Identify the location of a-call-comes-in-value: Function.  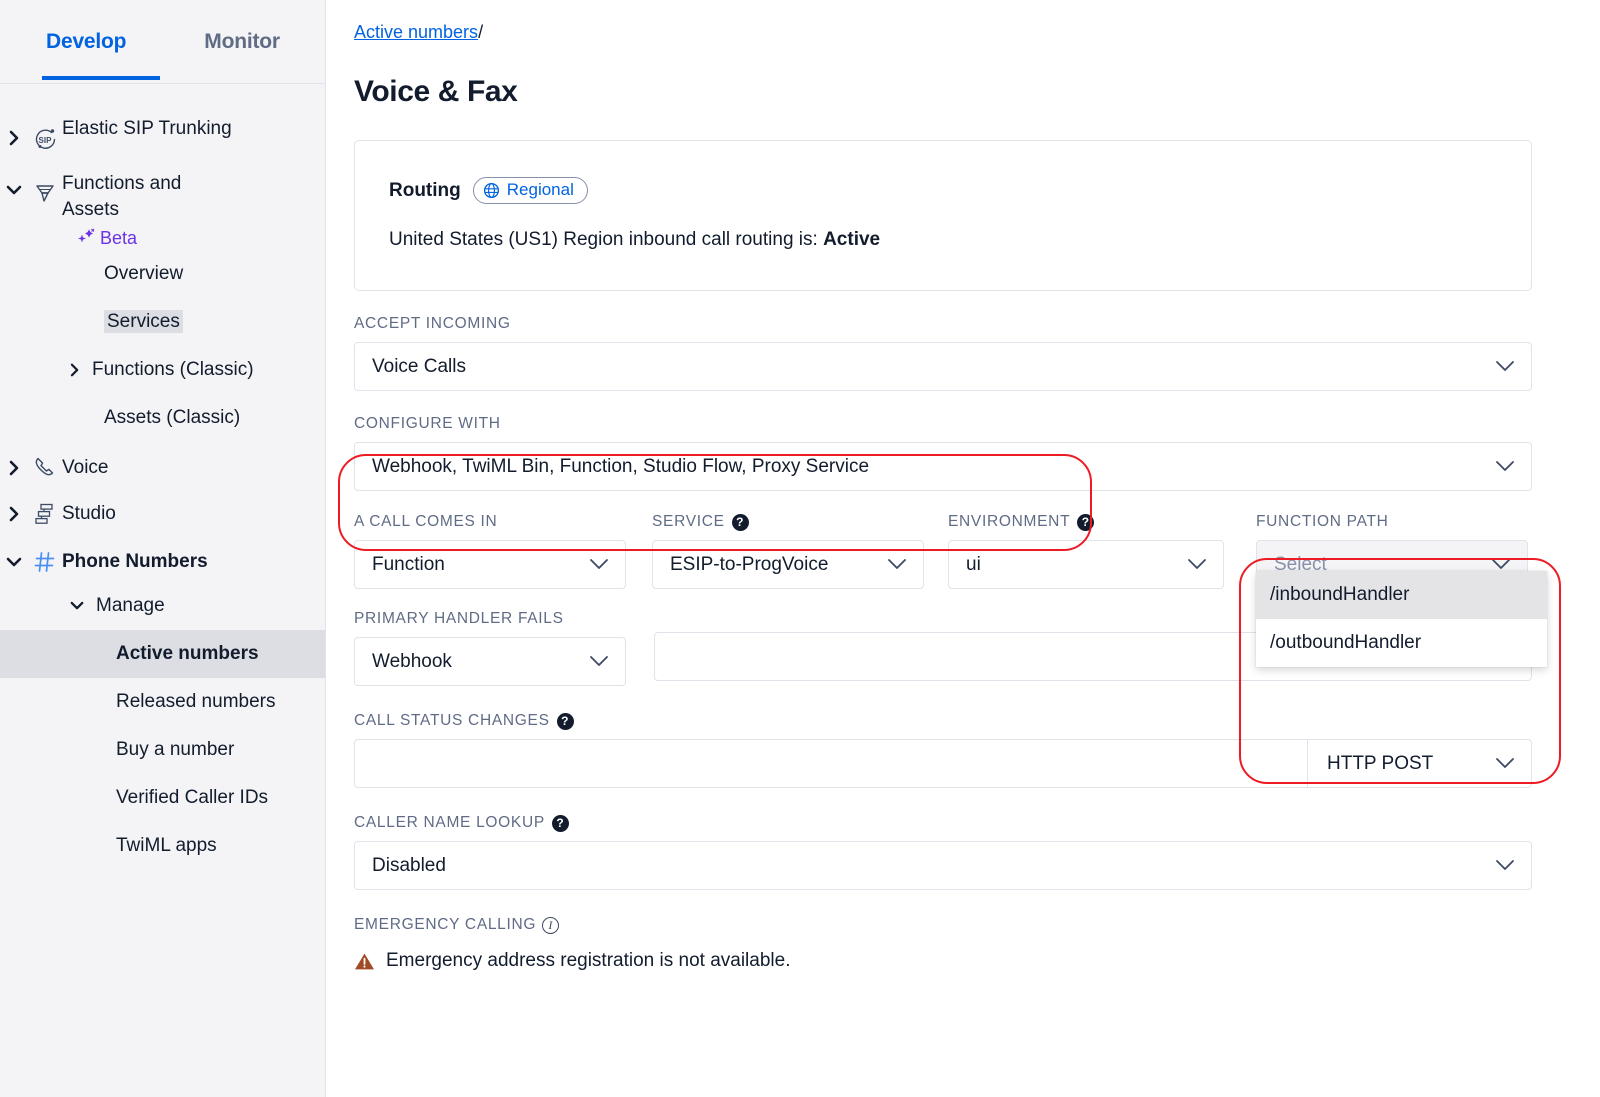
(408, 564).